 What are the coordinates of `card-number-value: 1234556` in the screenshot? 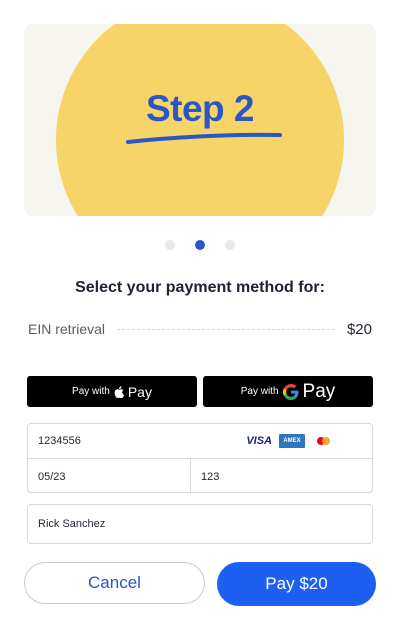 It's located at (59, 441).